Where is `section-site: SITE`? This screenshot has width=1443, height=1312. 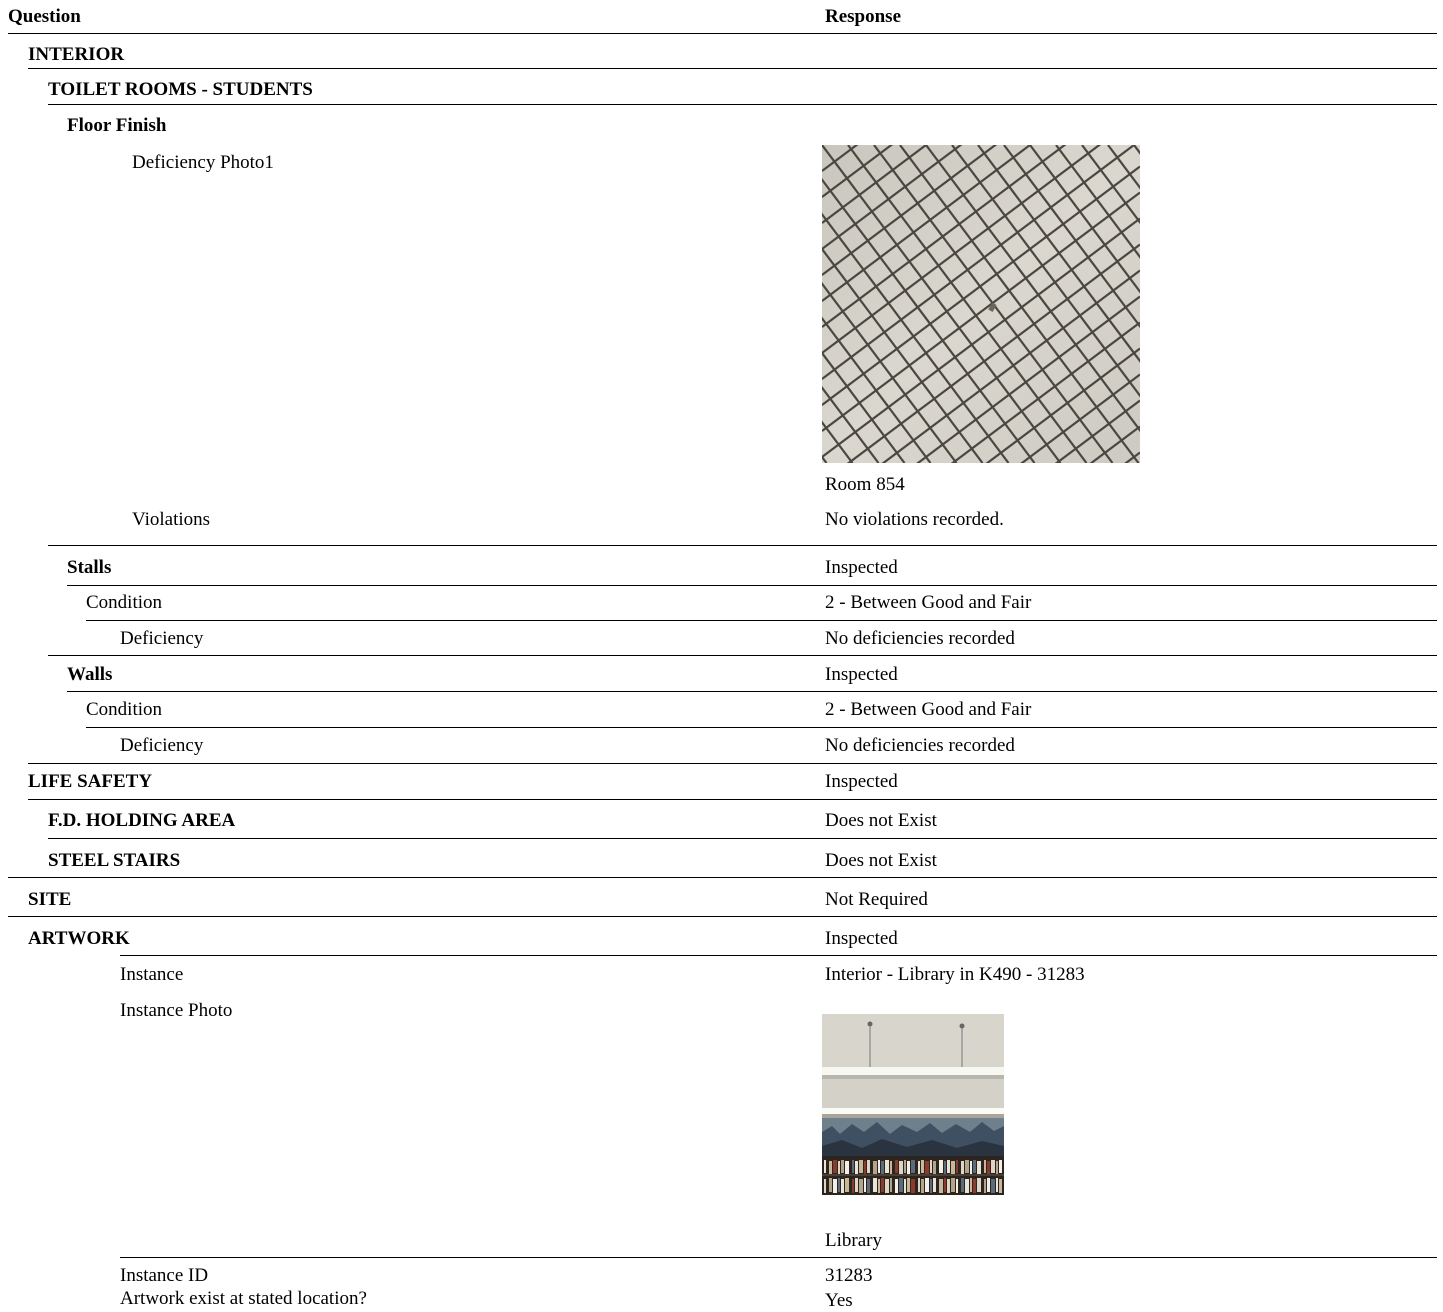 section-site: SITE is located at coordinates (50, 899).